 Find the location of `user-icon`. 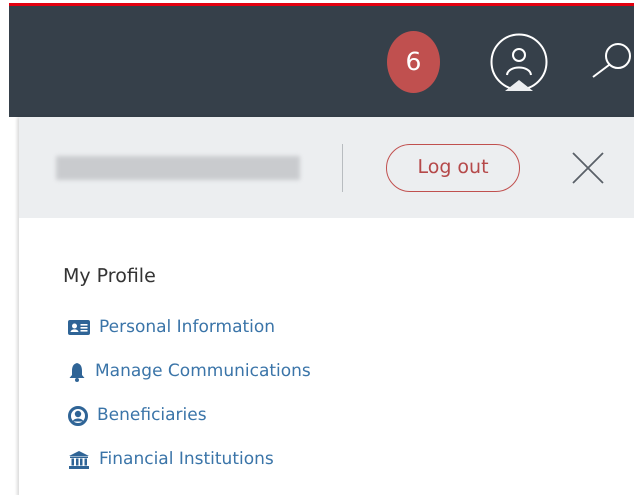

user-icon is located at coordinates (519, 61).